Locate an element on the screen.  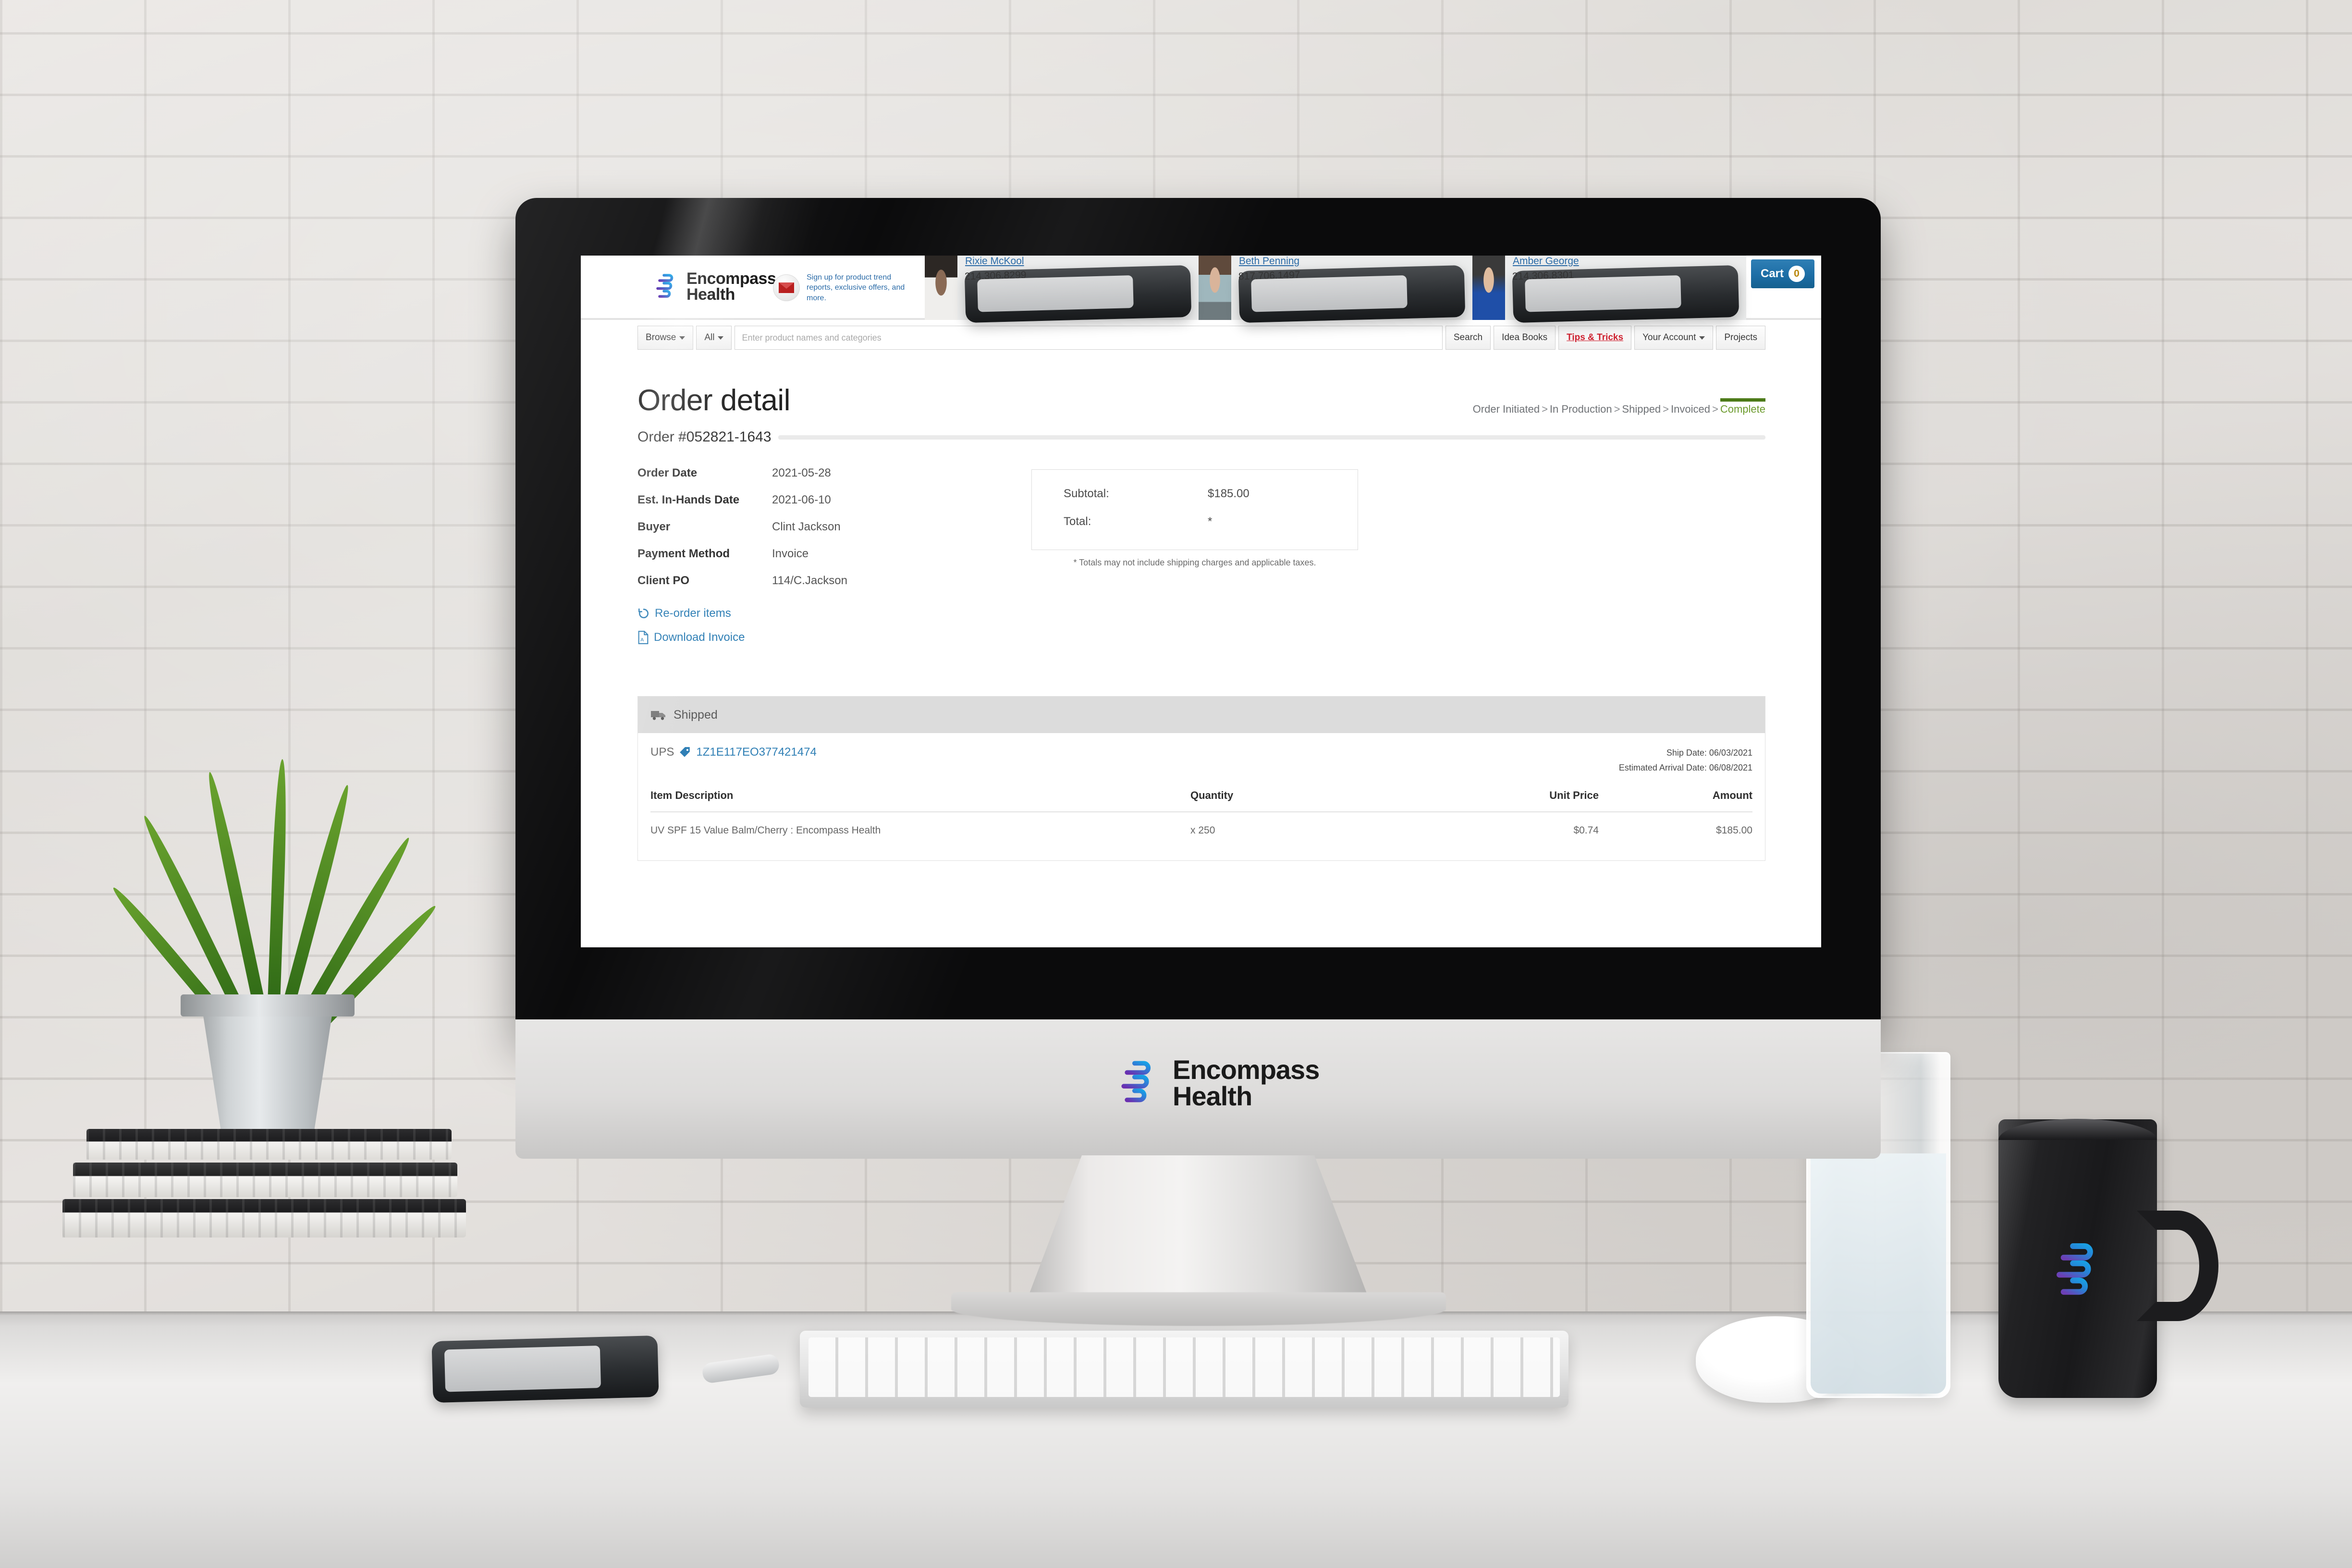
reorder-items-link: Re-order items is located at coordinates (820, 613).